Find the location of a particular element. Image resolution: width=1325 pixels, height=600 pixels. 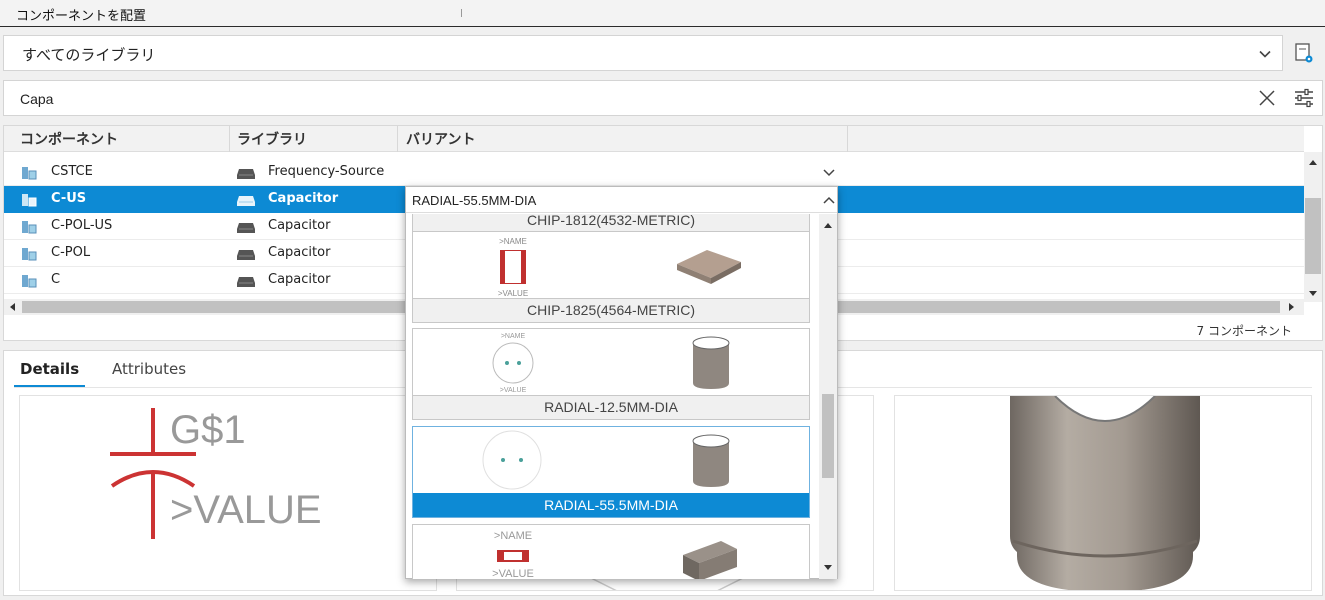

component-name: C-POL is located at coordinates (71, 252).